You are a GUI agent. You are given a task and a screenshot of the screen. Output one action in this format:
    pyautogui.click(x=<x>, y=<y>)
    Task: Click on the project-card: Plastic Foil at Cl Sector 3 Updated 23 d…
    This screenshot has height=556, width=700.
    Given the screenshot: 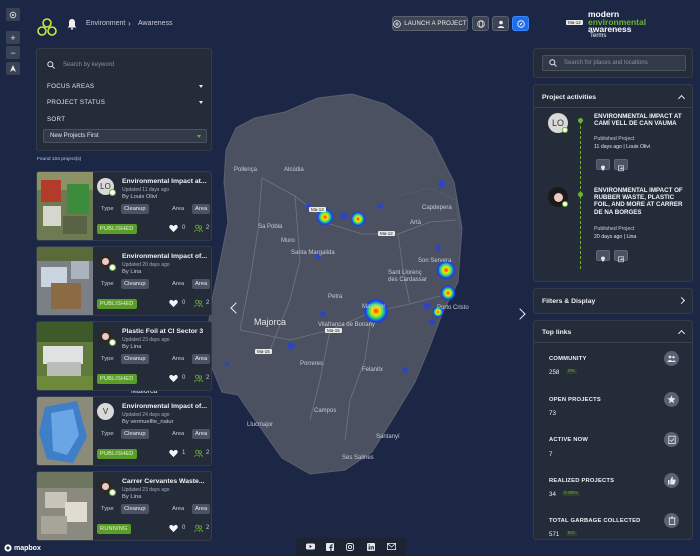 What is the action you would take?
    pyautogui.click(x=124, y=356)
    